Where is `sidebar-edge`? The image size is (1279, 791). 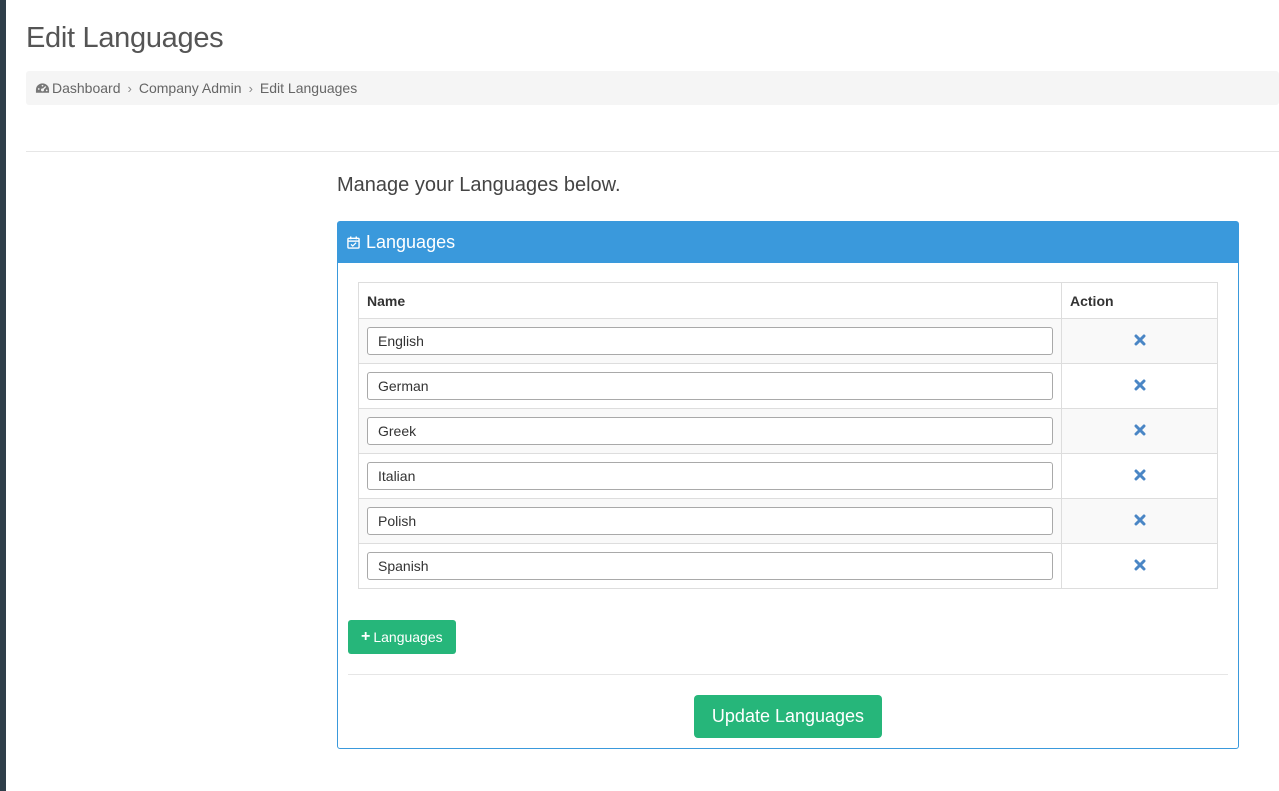
sidebar-edge is located at coordinates (3, 395).